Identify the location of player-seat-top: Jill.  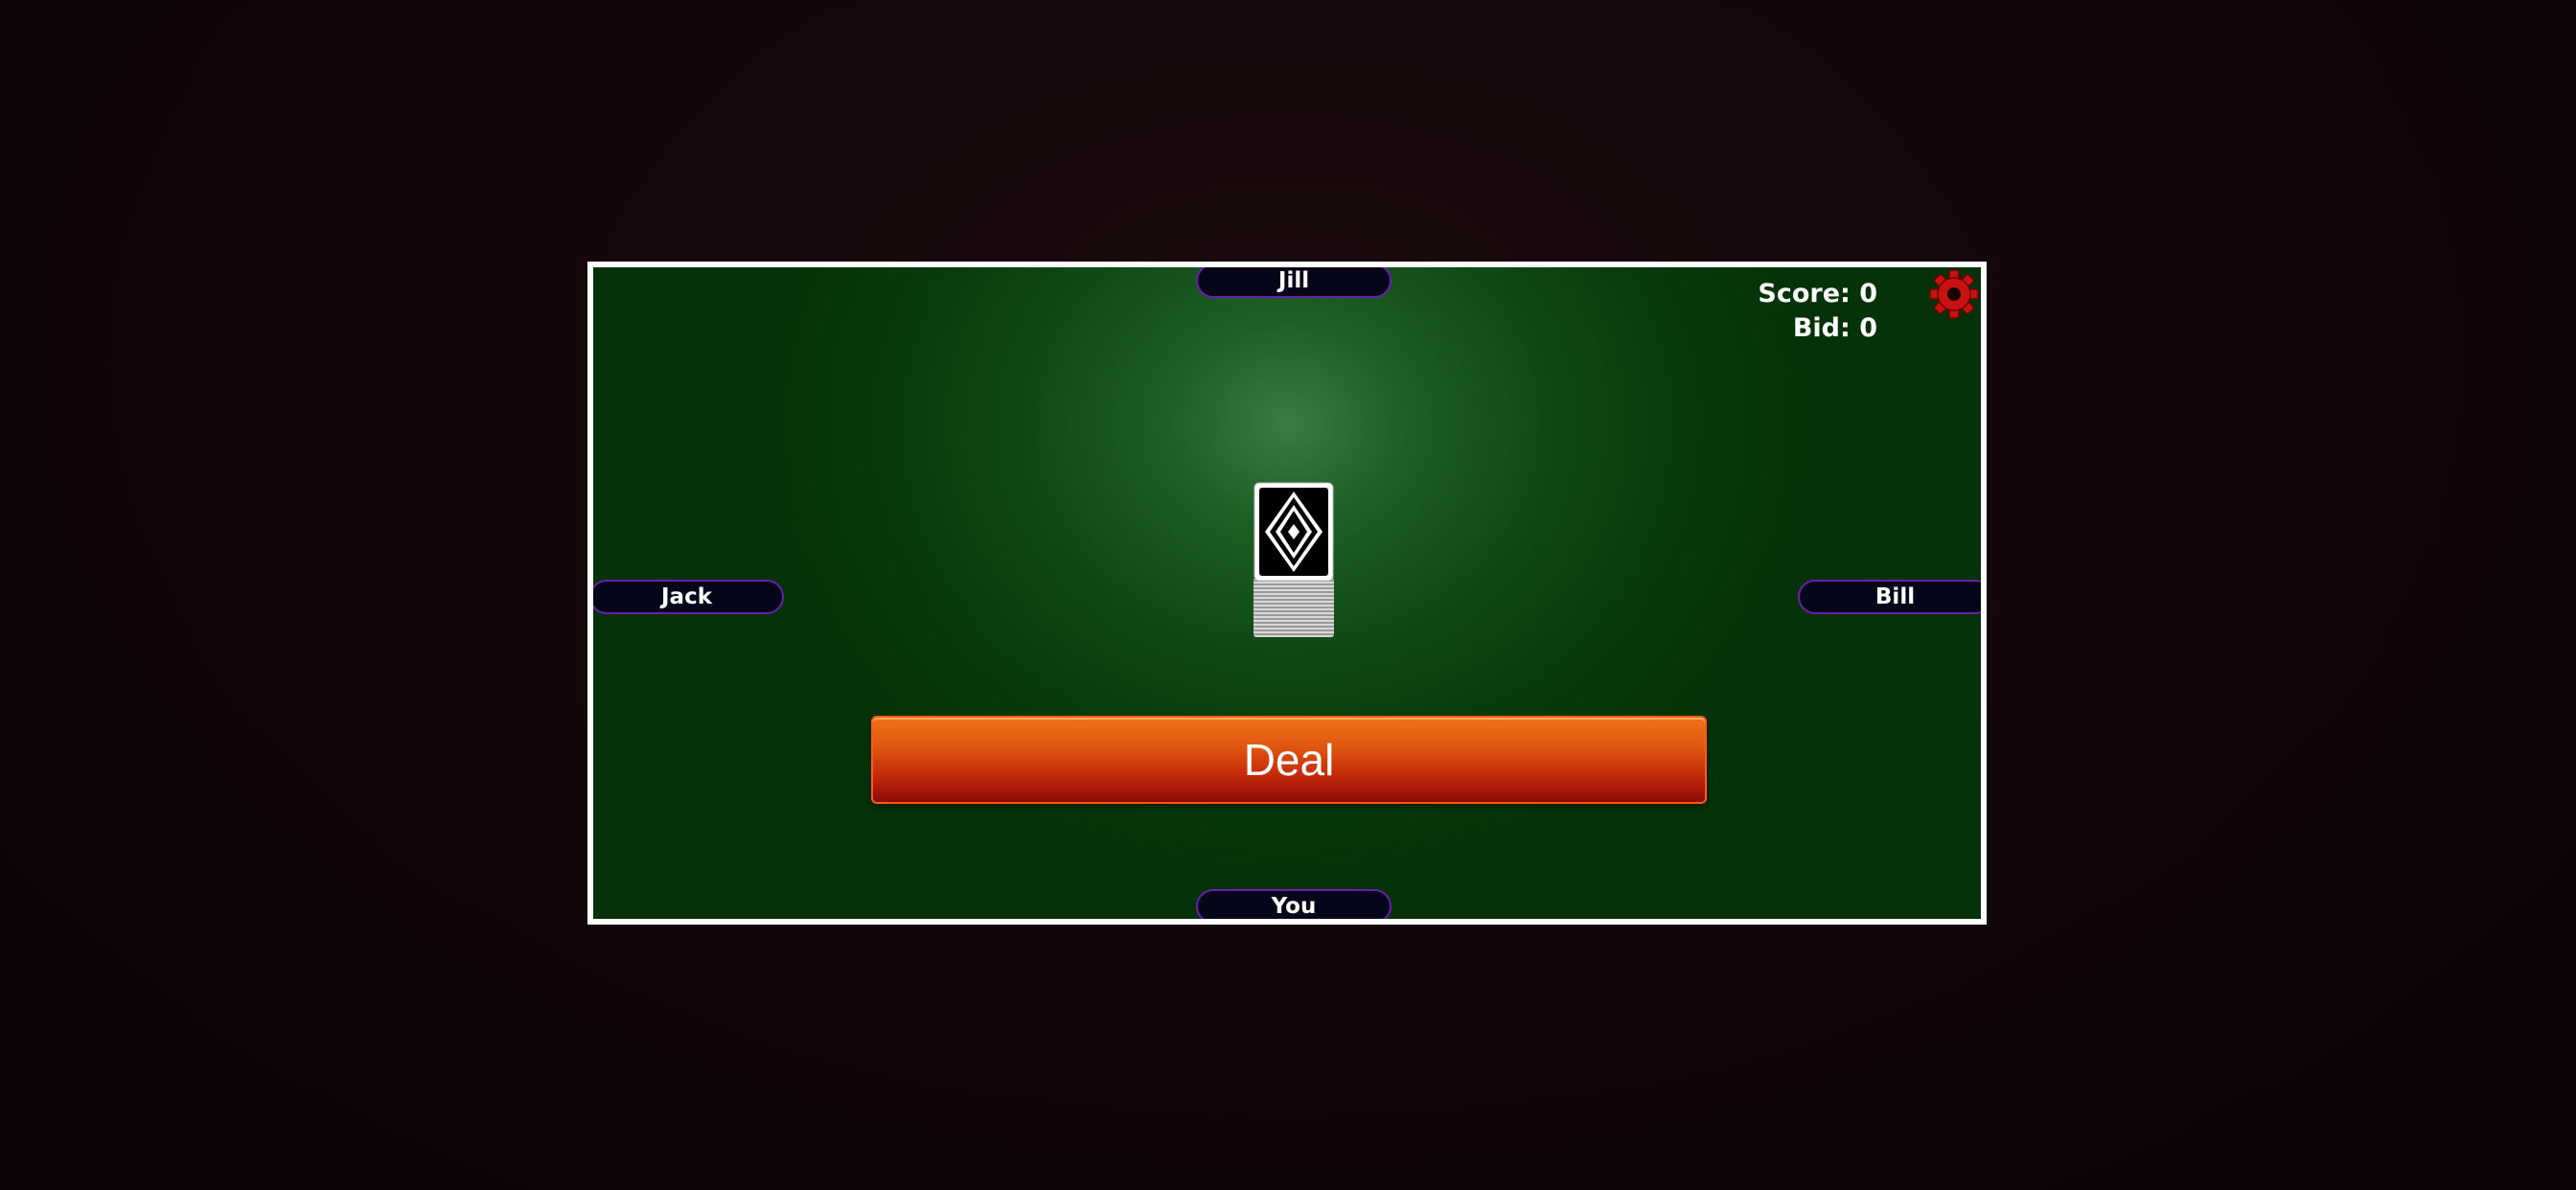
(1294, 282).